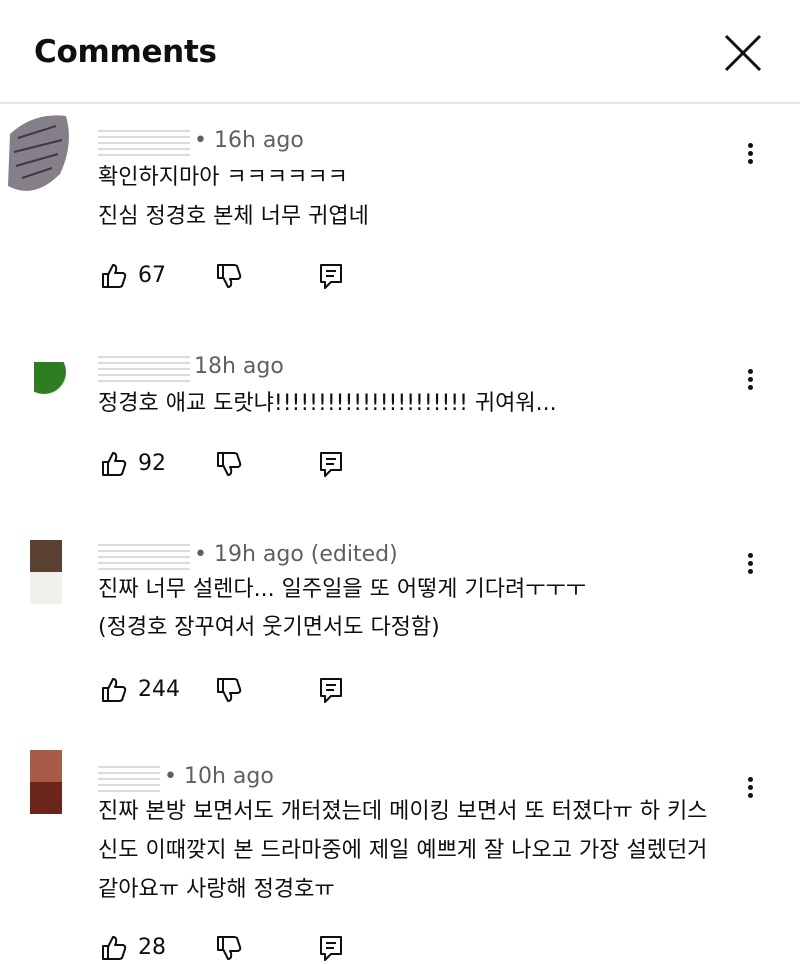  What do you see at coordinates (249, 140) in the screenshot?
I see `comment-time: • 16h ago` at bounding box center [249, 140].